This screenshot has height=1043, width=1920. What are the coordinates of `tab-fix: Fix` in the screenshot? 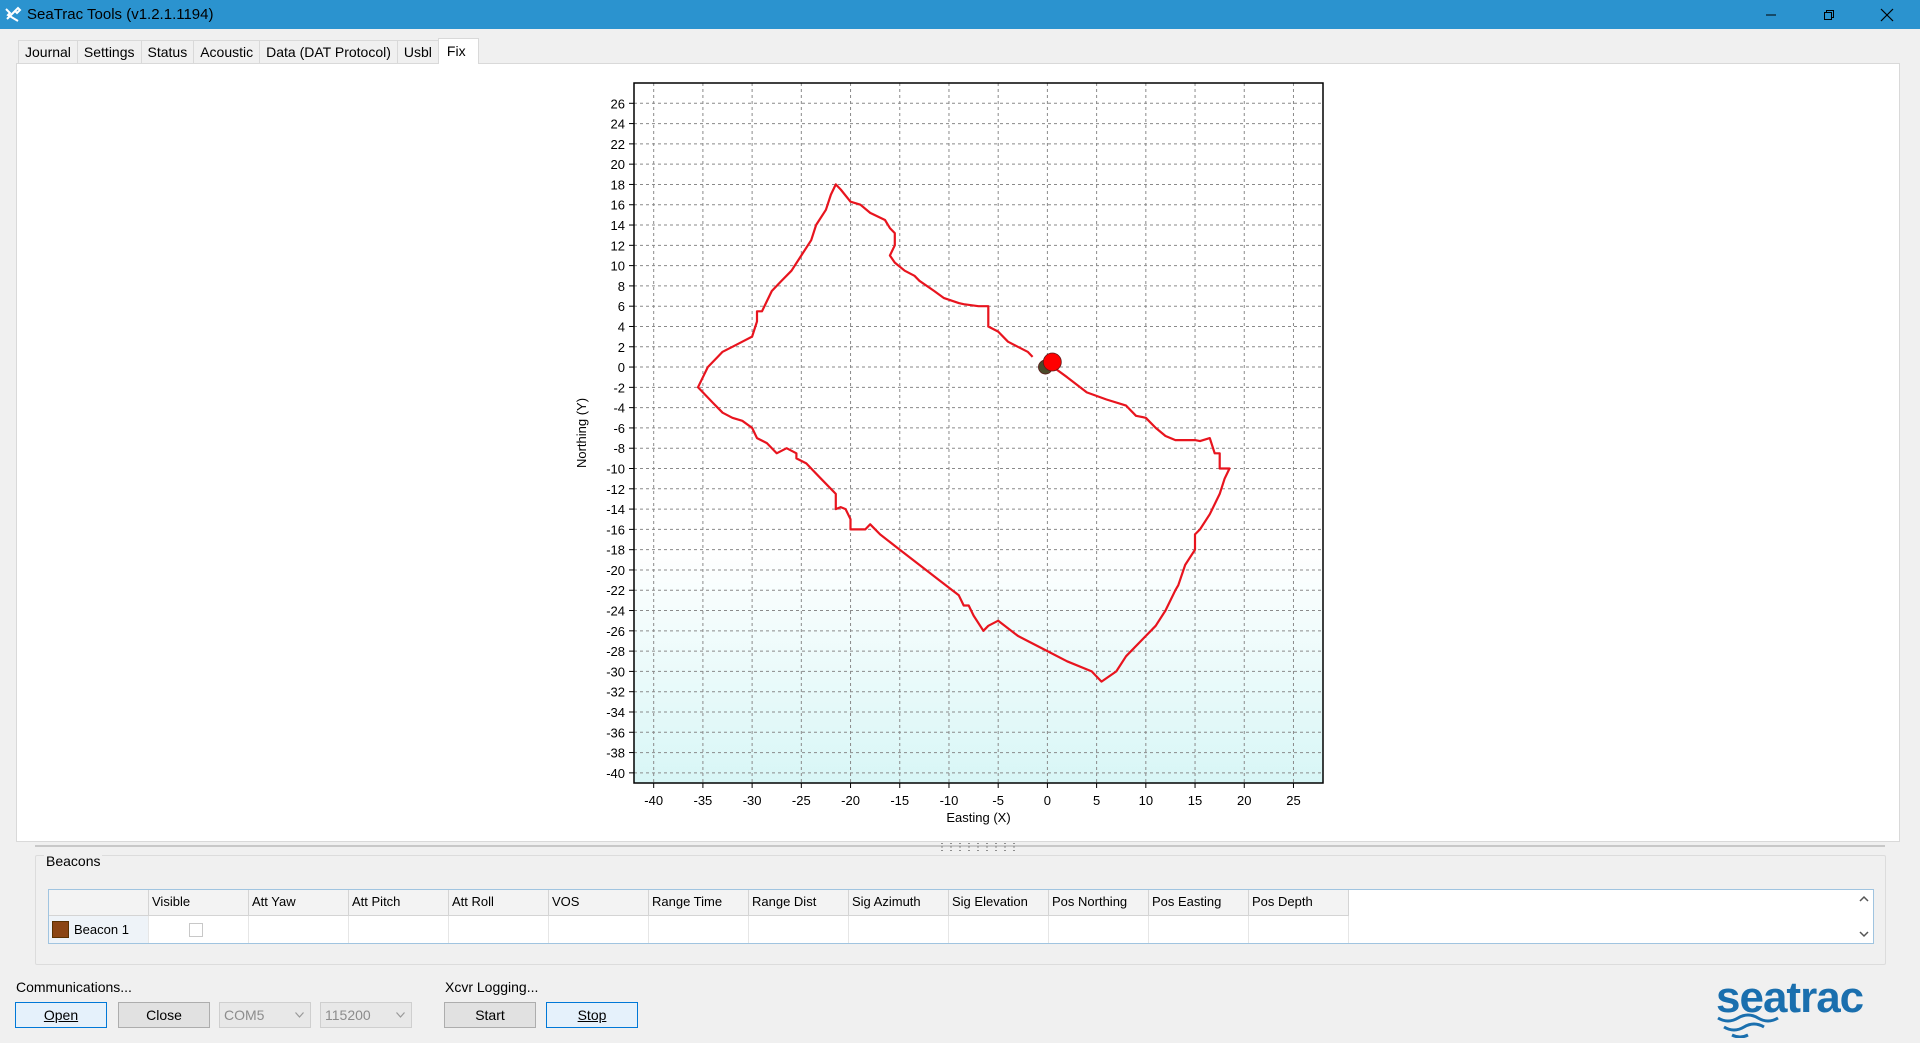 It's located at (458, 51).